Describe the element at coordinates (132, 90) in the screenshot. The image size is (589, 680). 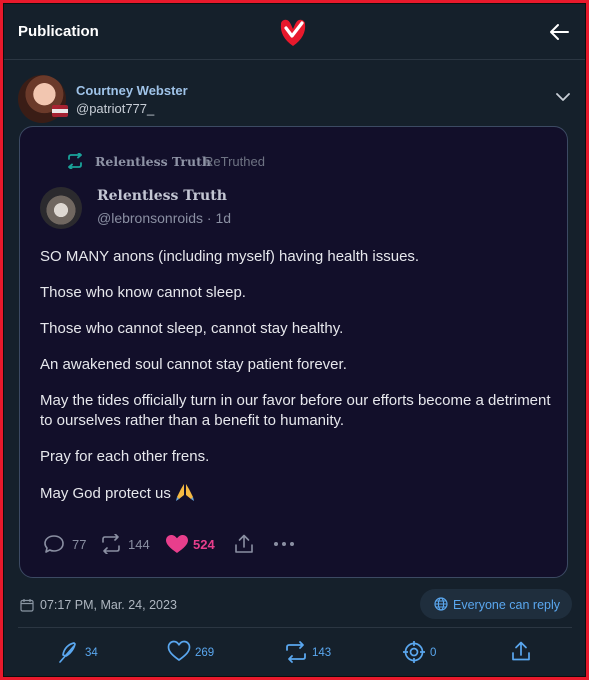
I see `author-name: Courtney Webster` at that location.